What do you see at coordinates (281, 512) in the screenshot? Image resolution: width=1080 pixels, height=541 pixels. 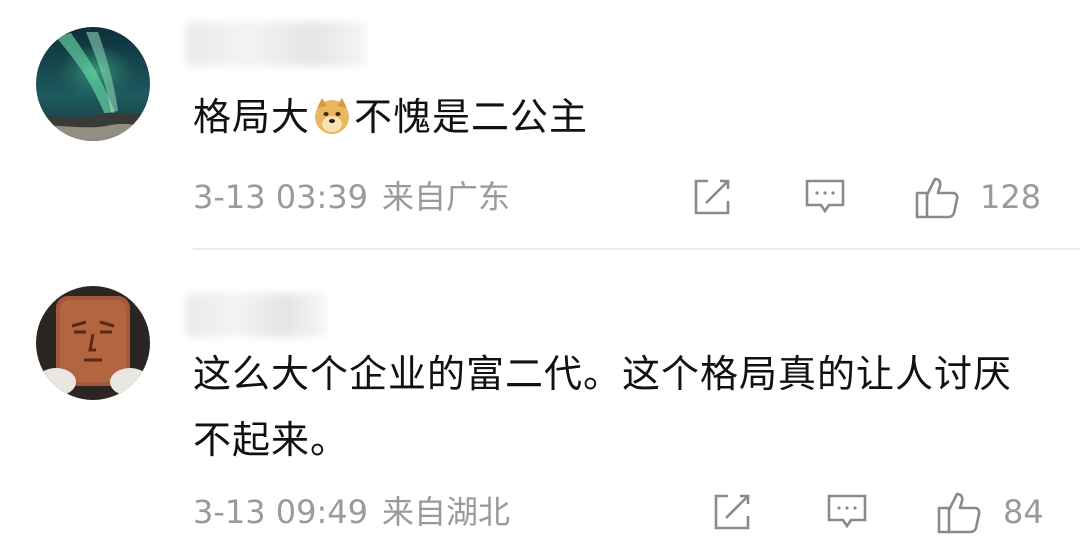 I see `timestamp: 3-13 09:49` at bounding box center [281, 512].